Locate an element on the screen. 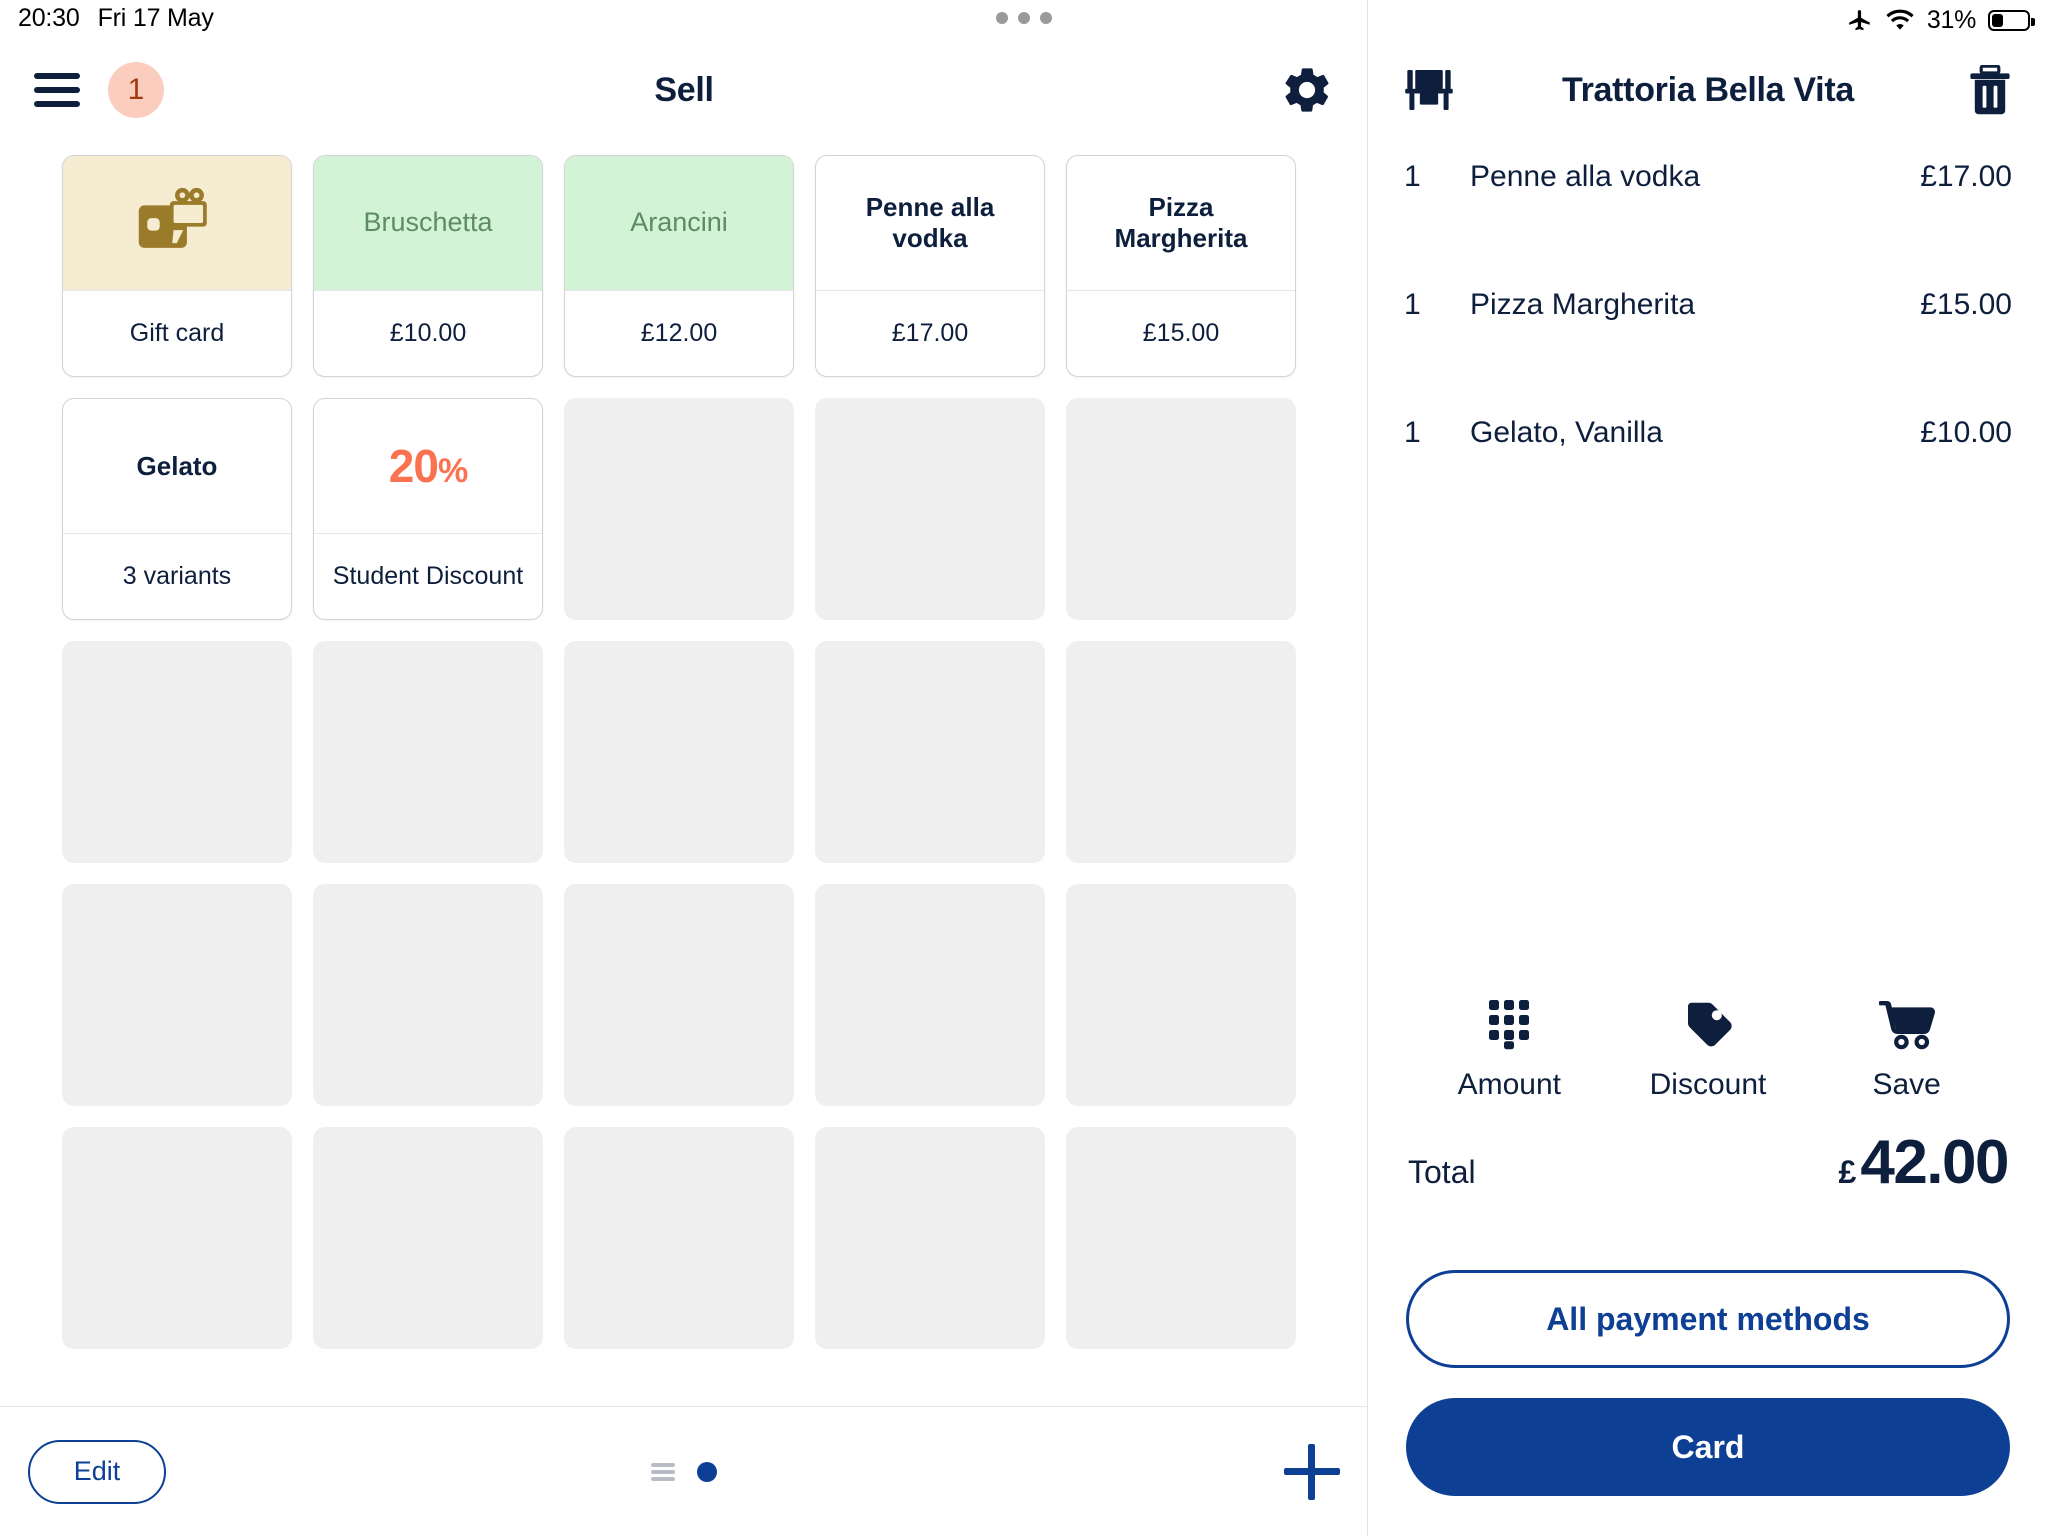 Image resolution: width=2048 pixels, height=1536 pixels. gift-card-glyph is located at coordinates (172, 217).